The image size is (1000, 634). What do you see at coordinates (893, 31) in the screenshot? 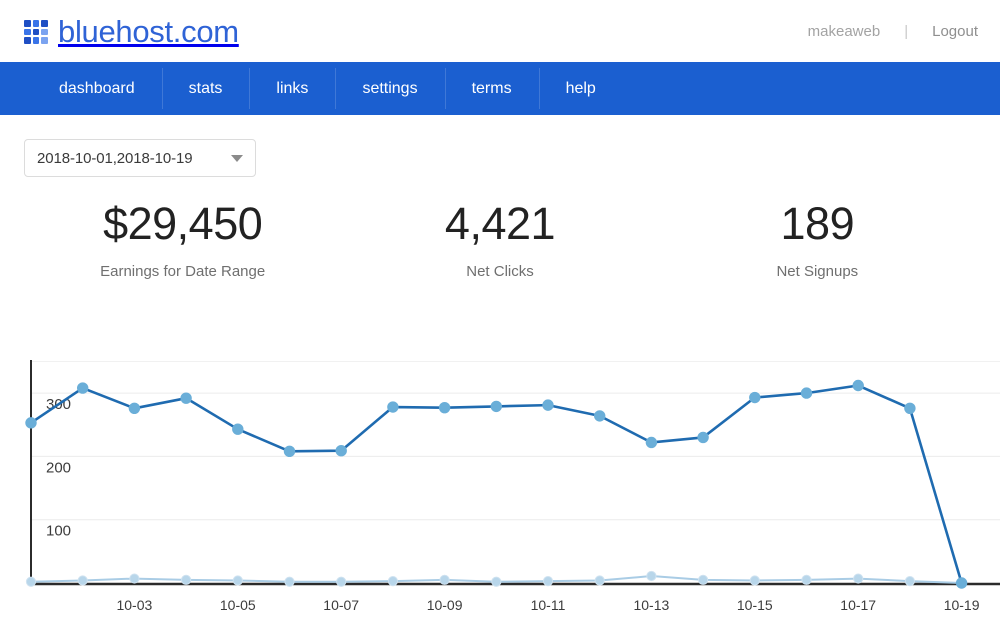
I see `header-account-area: makeaweb | Logout` at bounding box center [893, 31].